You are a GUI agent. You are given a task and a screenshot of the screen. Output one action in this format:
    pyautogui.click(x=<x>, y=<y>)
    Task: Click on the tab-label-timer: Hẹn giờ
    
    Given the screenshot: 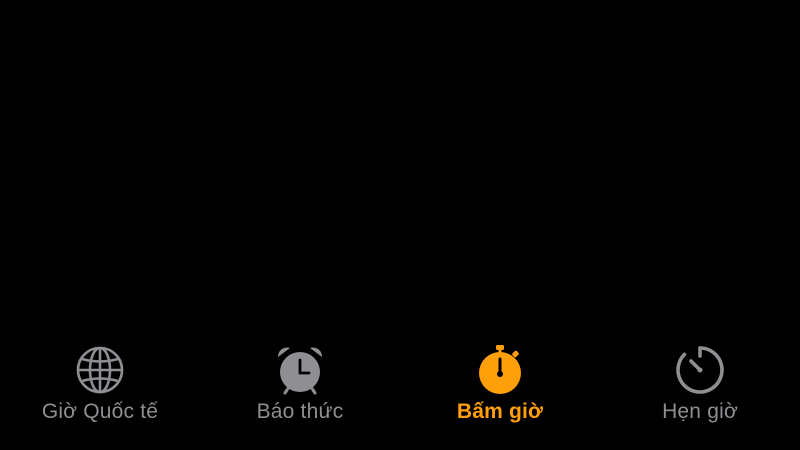 What is the action you would take?
    pyautogui.click(x=700, y=411)
    